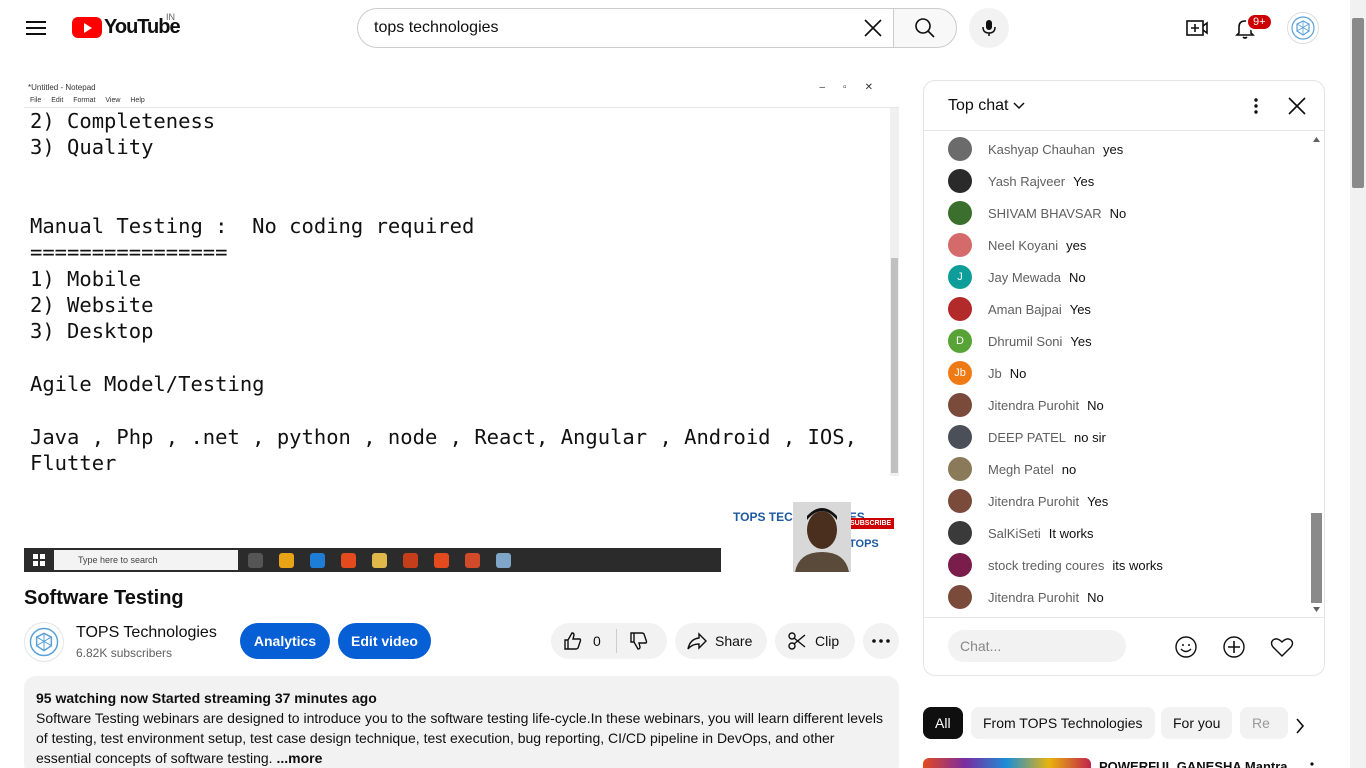 This screenshot has height=768, width=1366. What do you see at coordinates (1084, 181) in the screenshot?
I see `chat-message-text: Yes` at bounding box center [1084, 181].